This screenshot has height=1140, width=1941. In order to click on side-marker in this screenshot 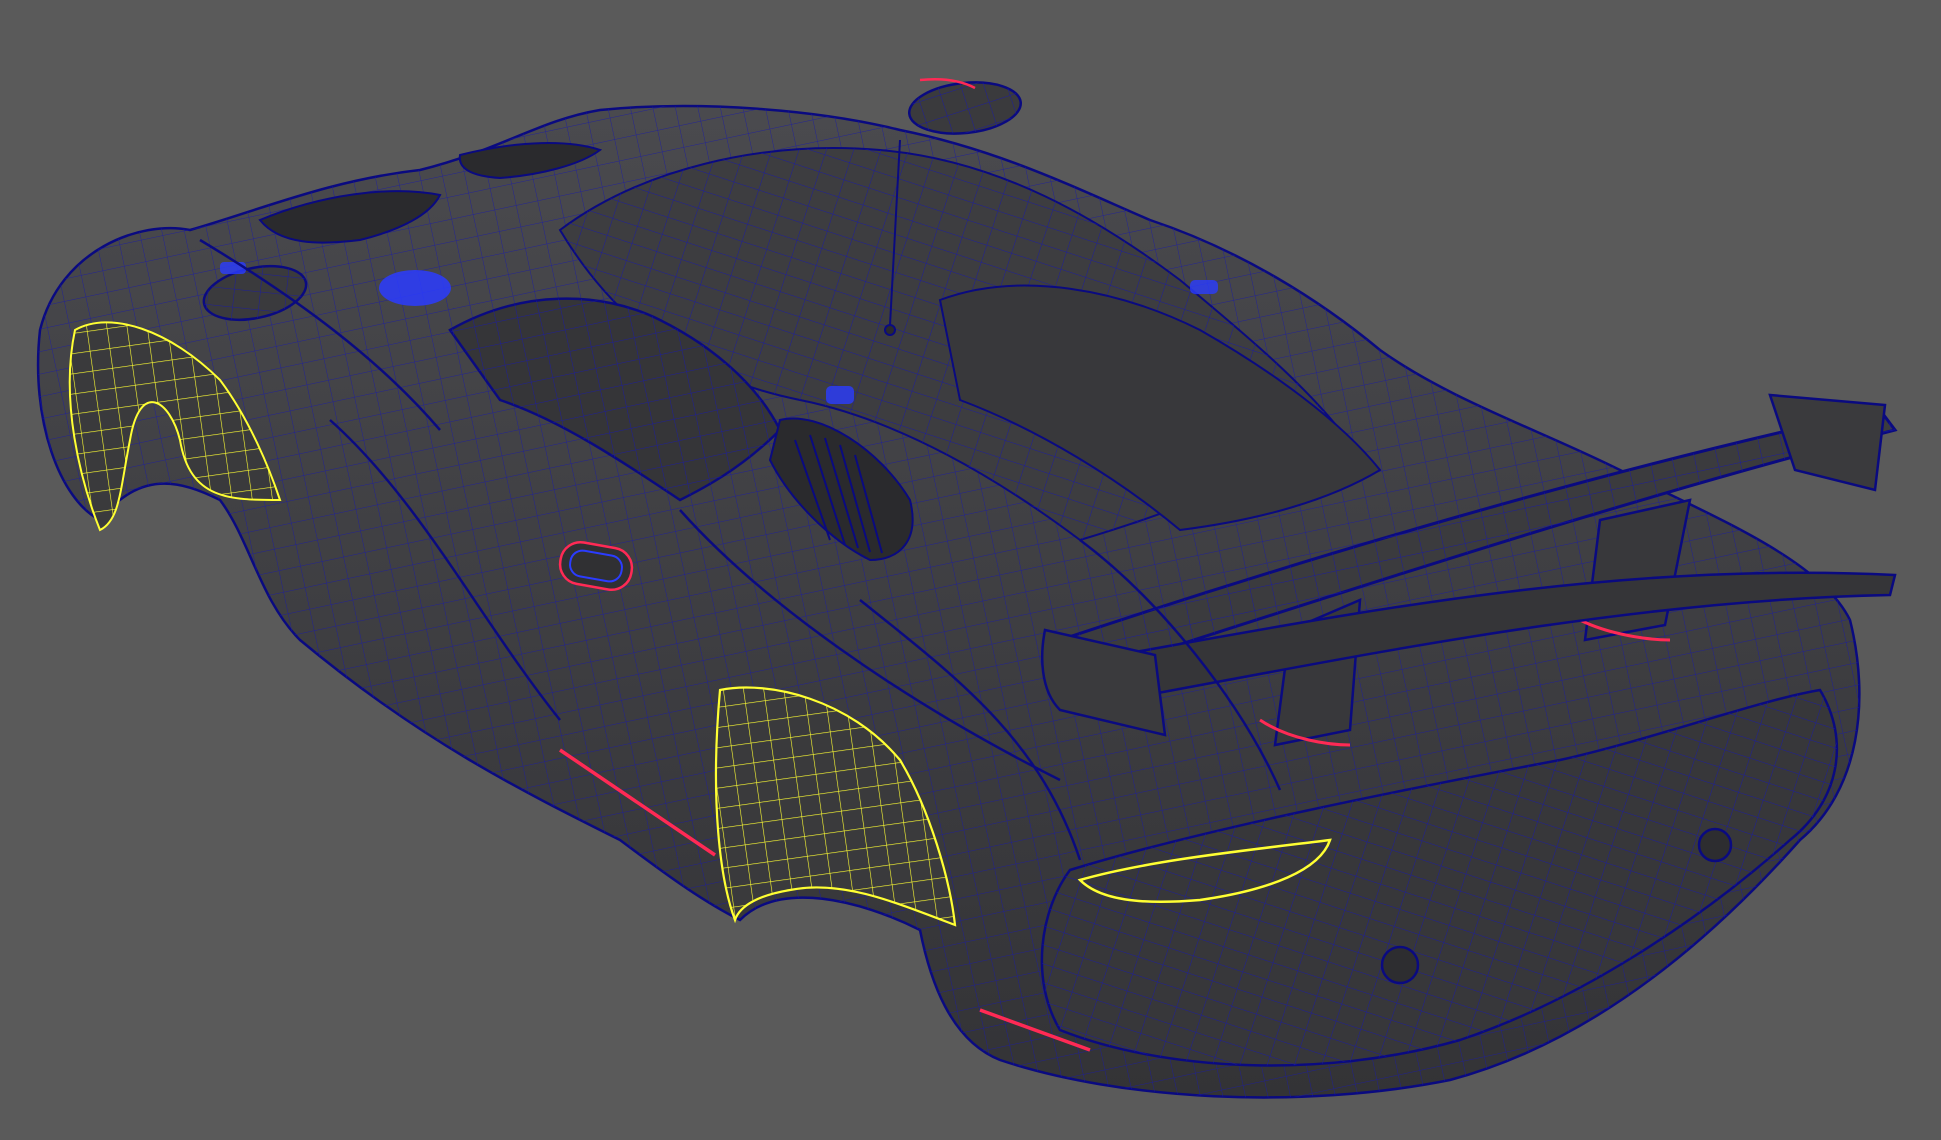, I will do `click(1204, 287)`.